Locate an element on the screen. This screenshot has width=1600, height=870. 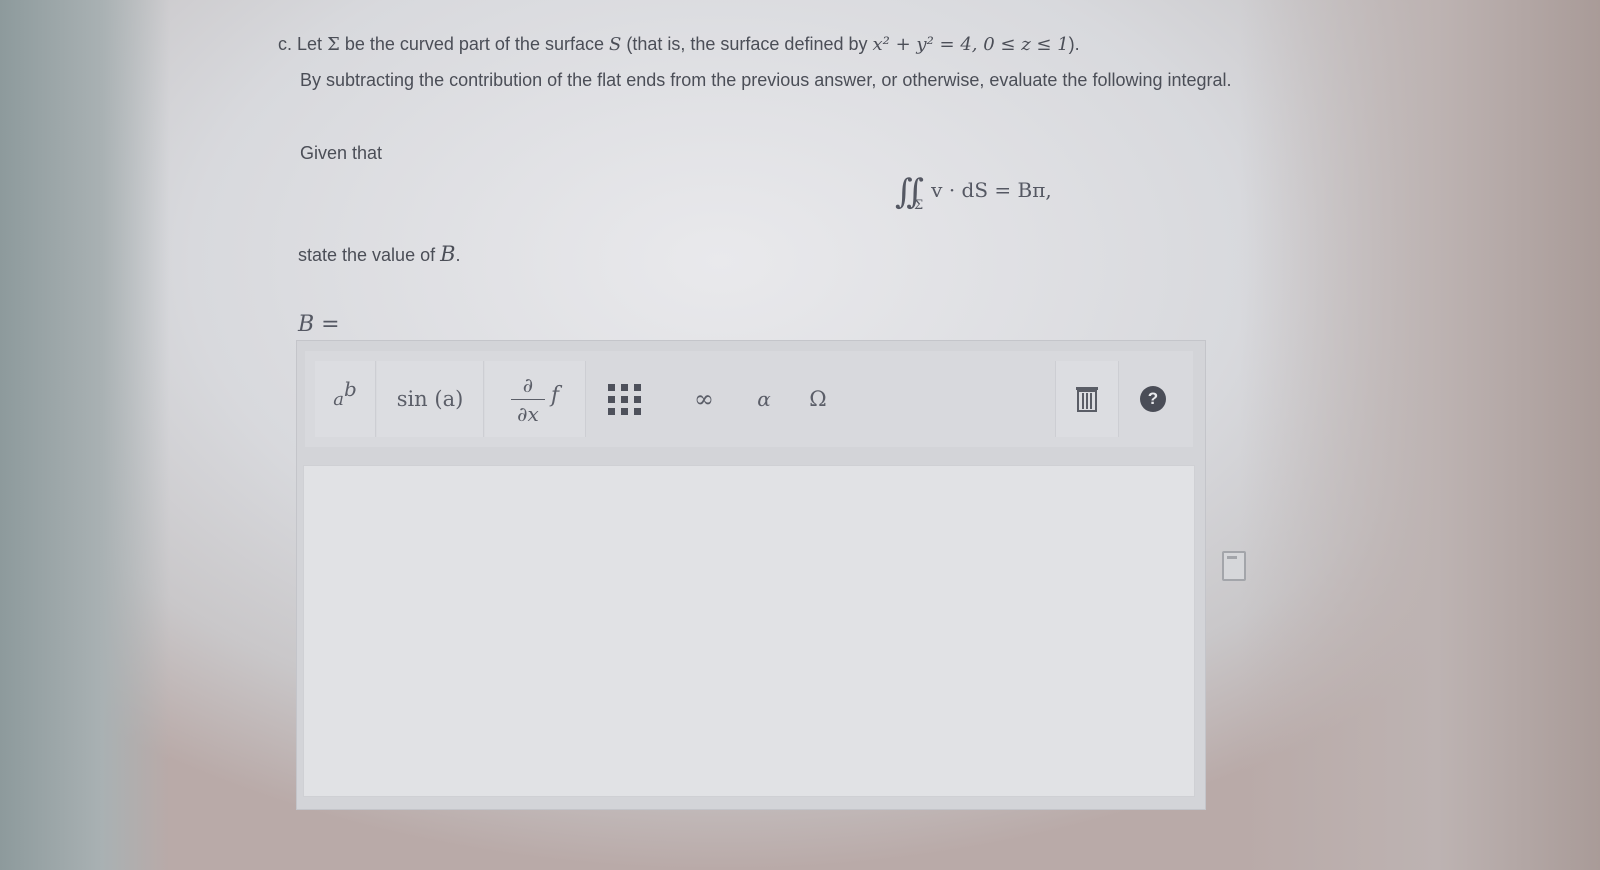
file-icon is located at coordinates (1234, 566).